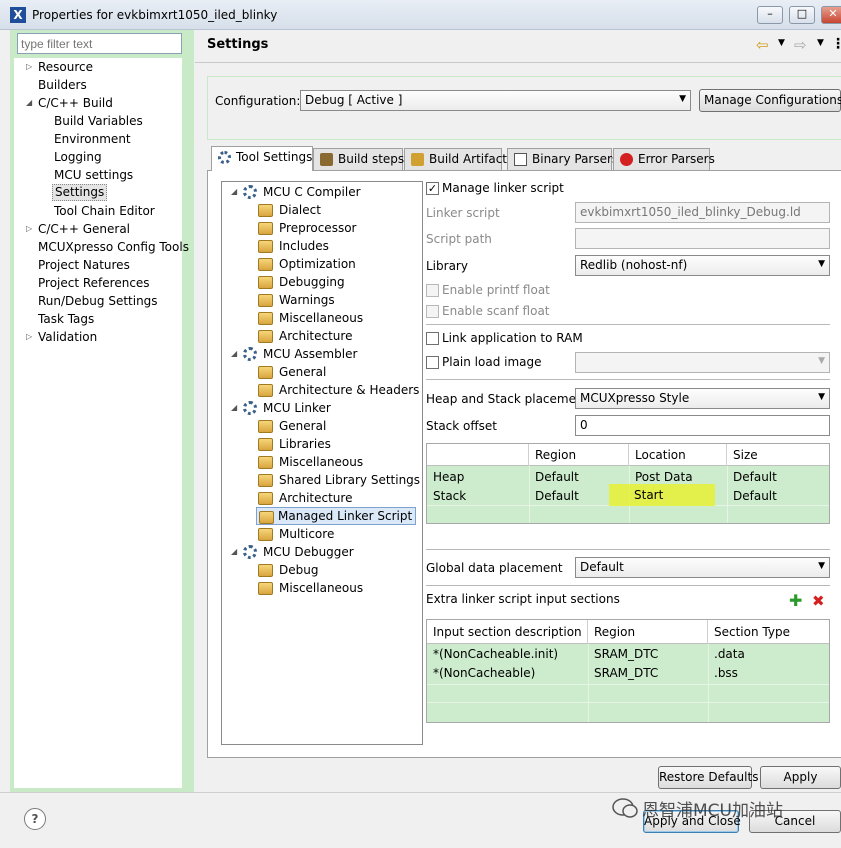 Image resolution: width=841 pixels, height=848 pixels. Describe the element at coordinates (65, 67) in the screenshot. I see `nav-item-resource: Resource` at that location.